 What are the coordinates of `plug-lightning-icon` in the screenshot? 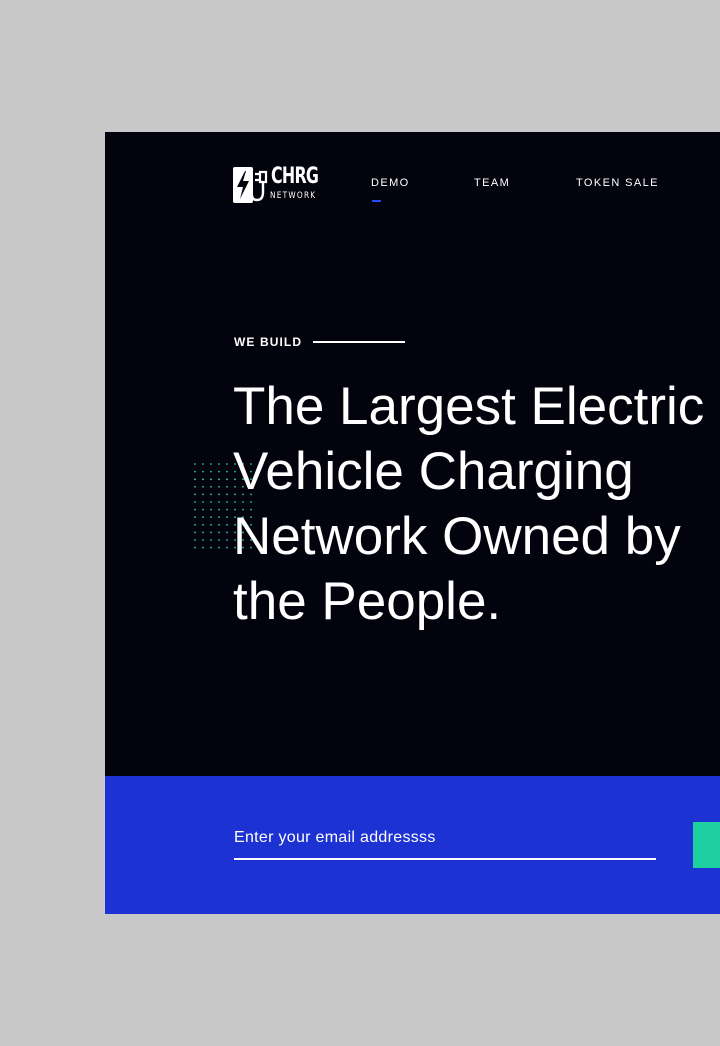 It's located at (250, 185).